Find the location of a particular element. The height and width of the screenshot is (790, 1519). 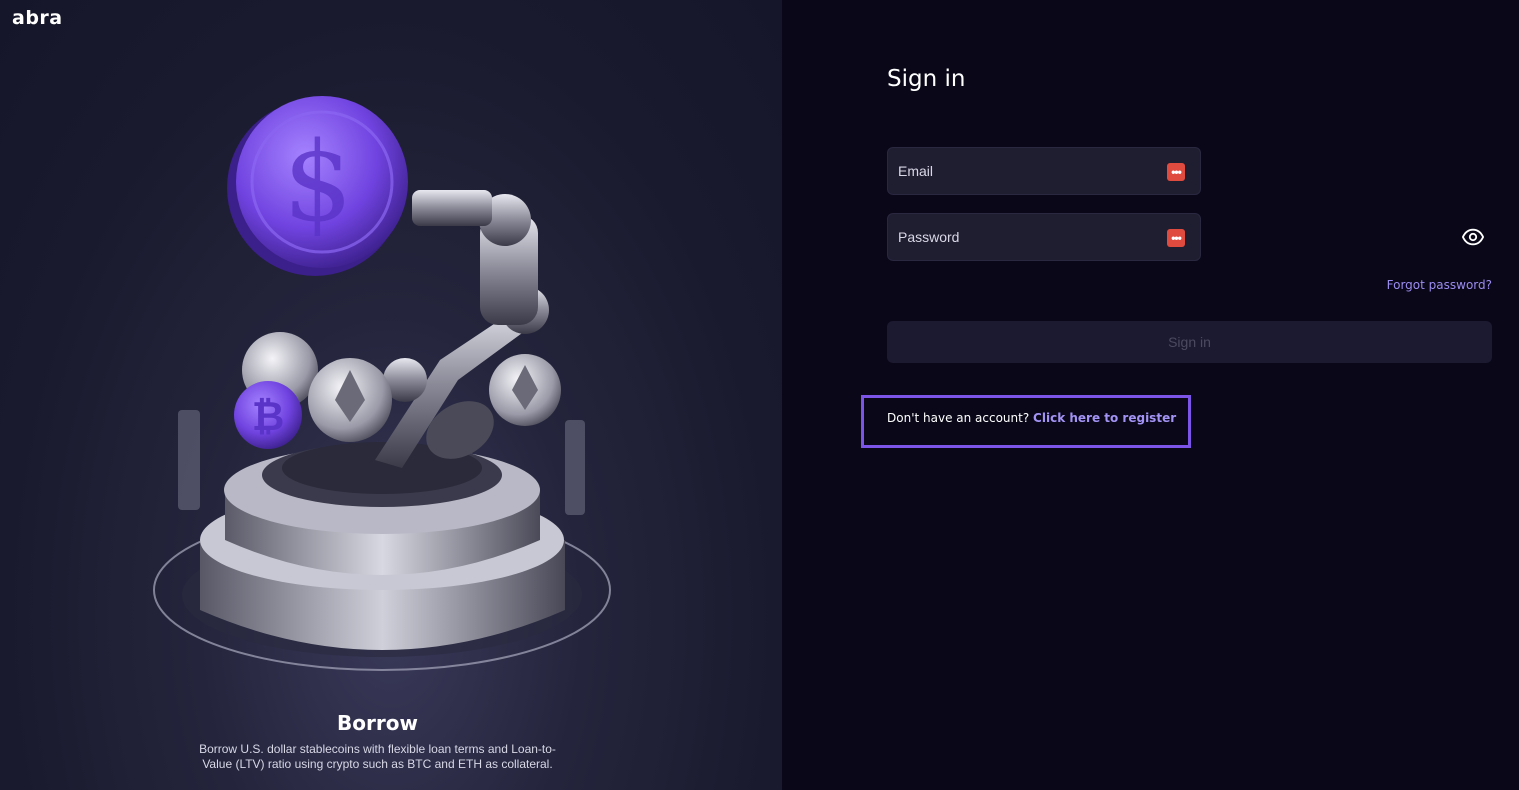

signin-title: Sign in is located at coordinates (926, 79).